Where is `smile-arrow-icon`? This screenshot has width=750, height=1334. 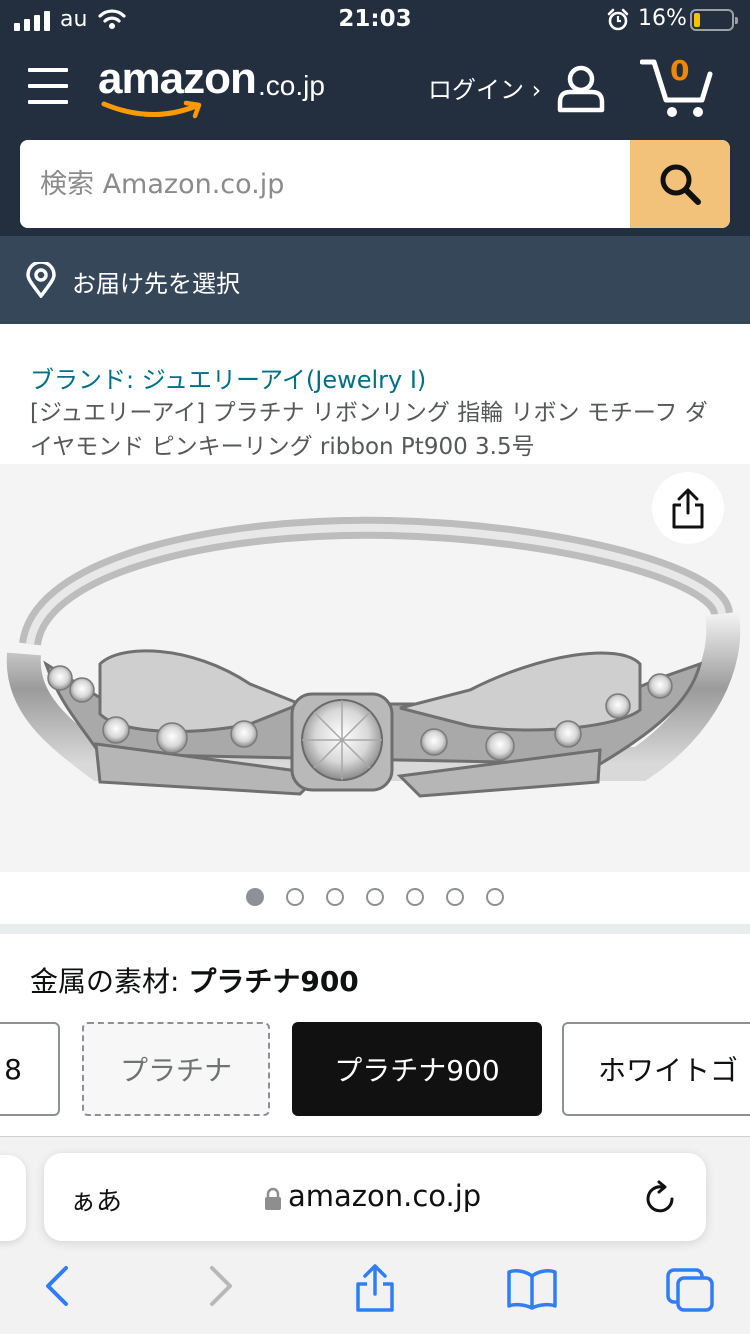 smile-arrow-icon is located at coordinates (151, 109).